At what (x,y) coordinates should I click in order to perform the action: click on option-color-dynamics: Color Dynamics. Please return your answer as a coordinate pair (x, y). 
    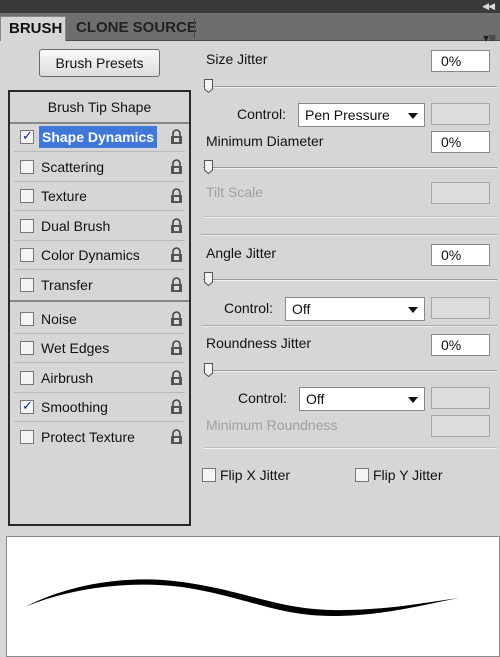
    Looking at the image, I should click on (99, 255).